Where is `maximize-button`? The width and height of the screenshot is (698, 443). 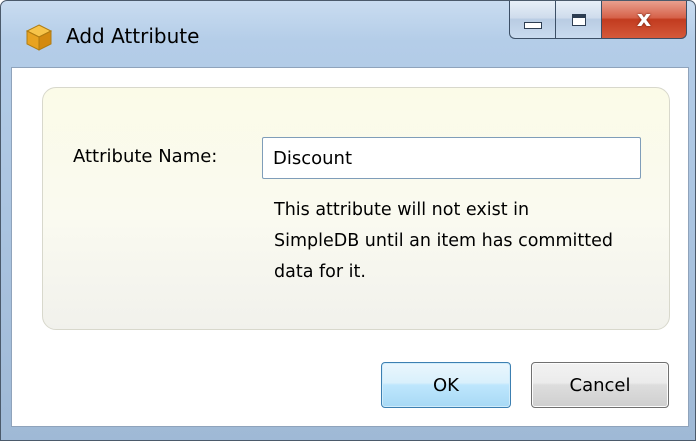 maximize-button is located at coordinates (578, 20).